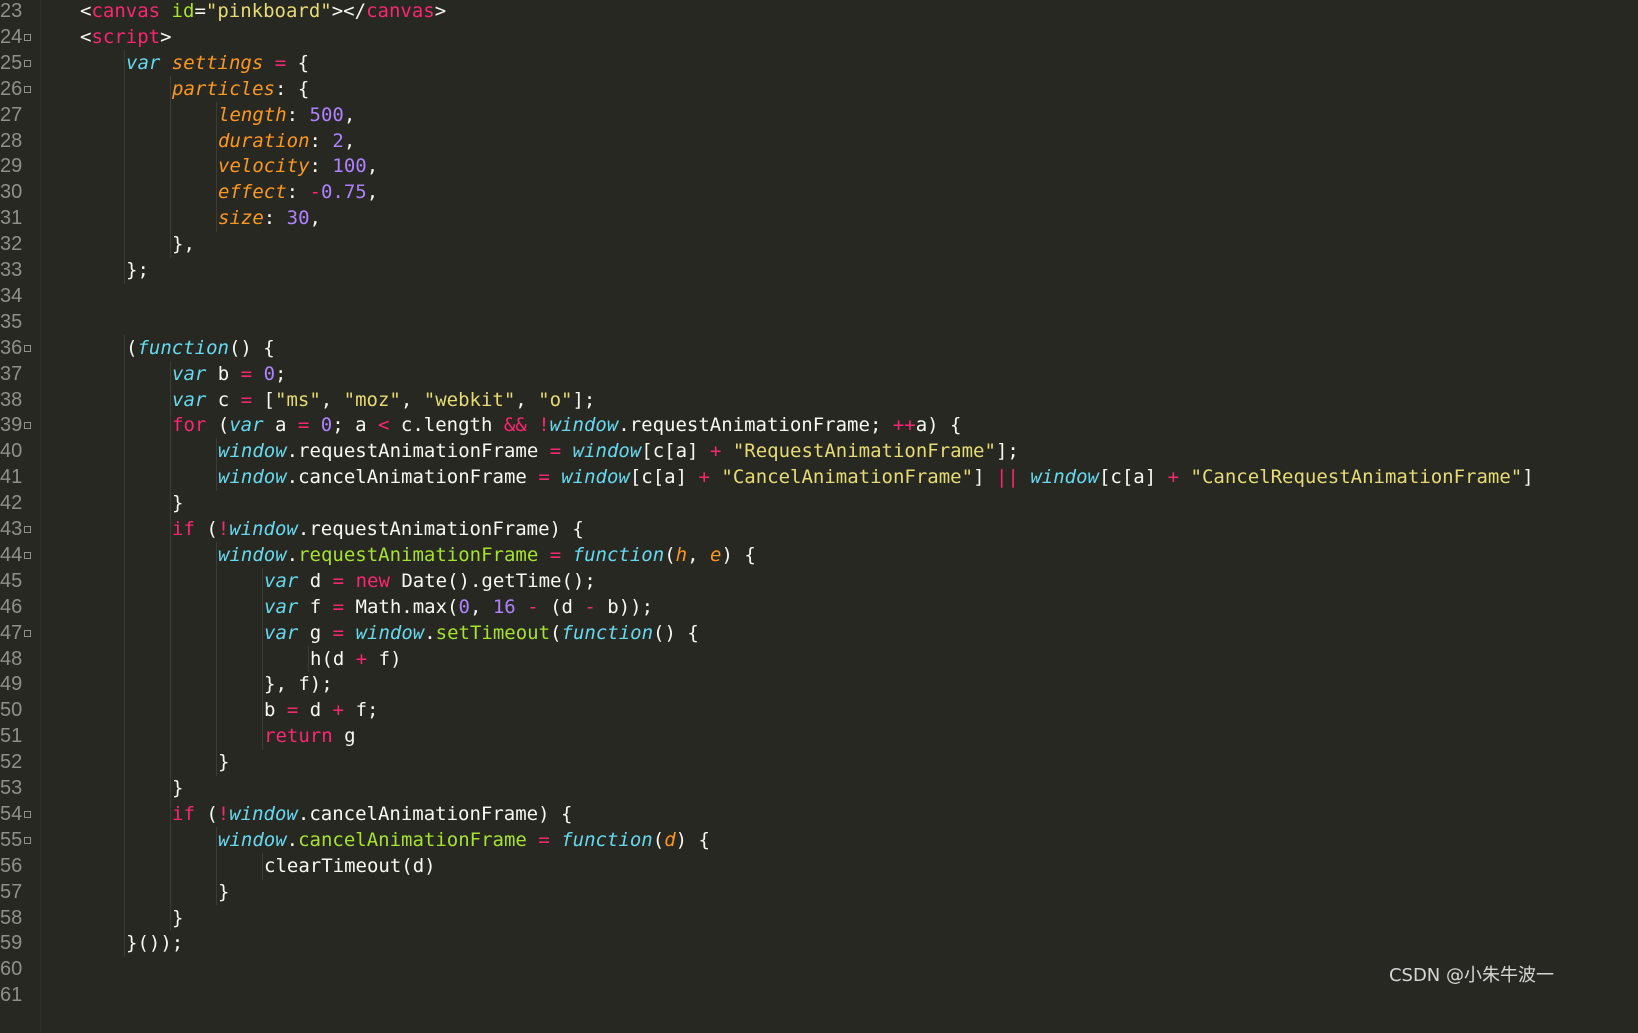 The image size is (1638, 1033). Describe the element at coordinates (384, 425) in the screenshot. I see `code-token: <` at that location.